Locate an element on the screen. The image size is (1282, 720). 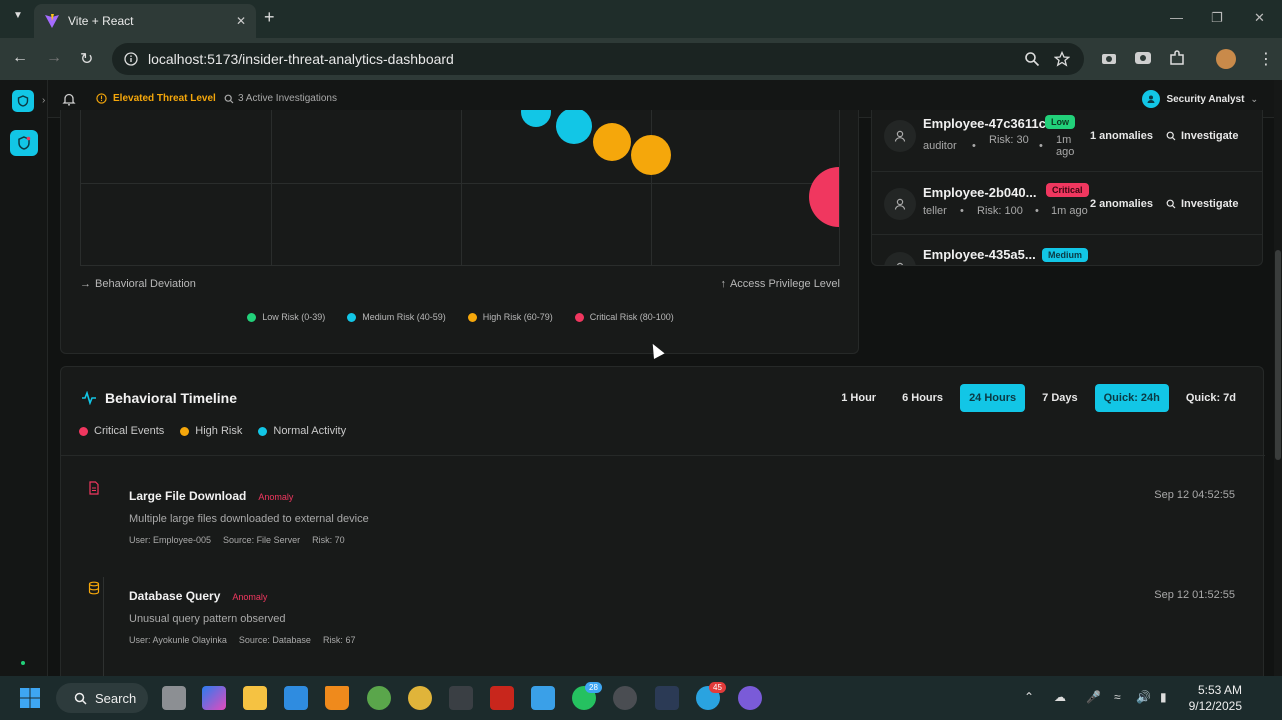
tab-search-menu: ▼ is located at coordinates (18, 19).